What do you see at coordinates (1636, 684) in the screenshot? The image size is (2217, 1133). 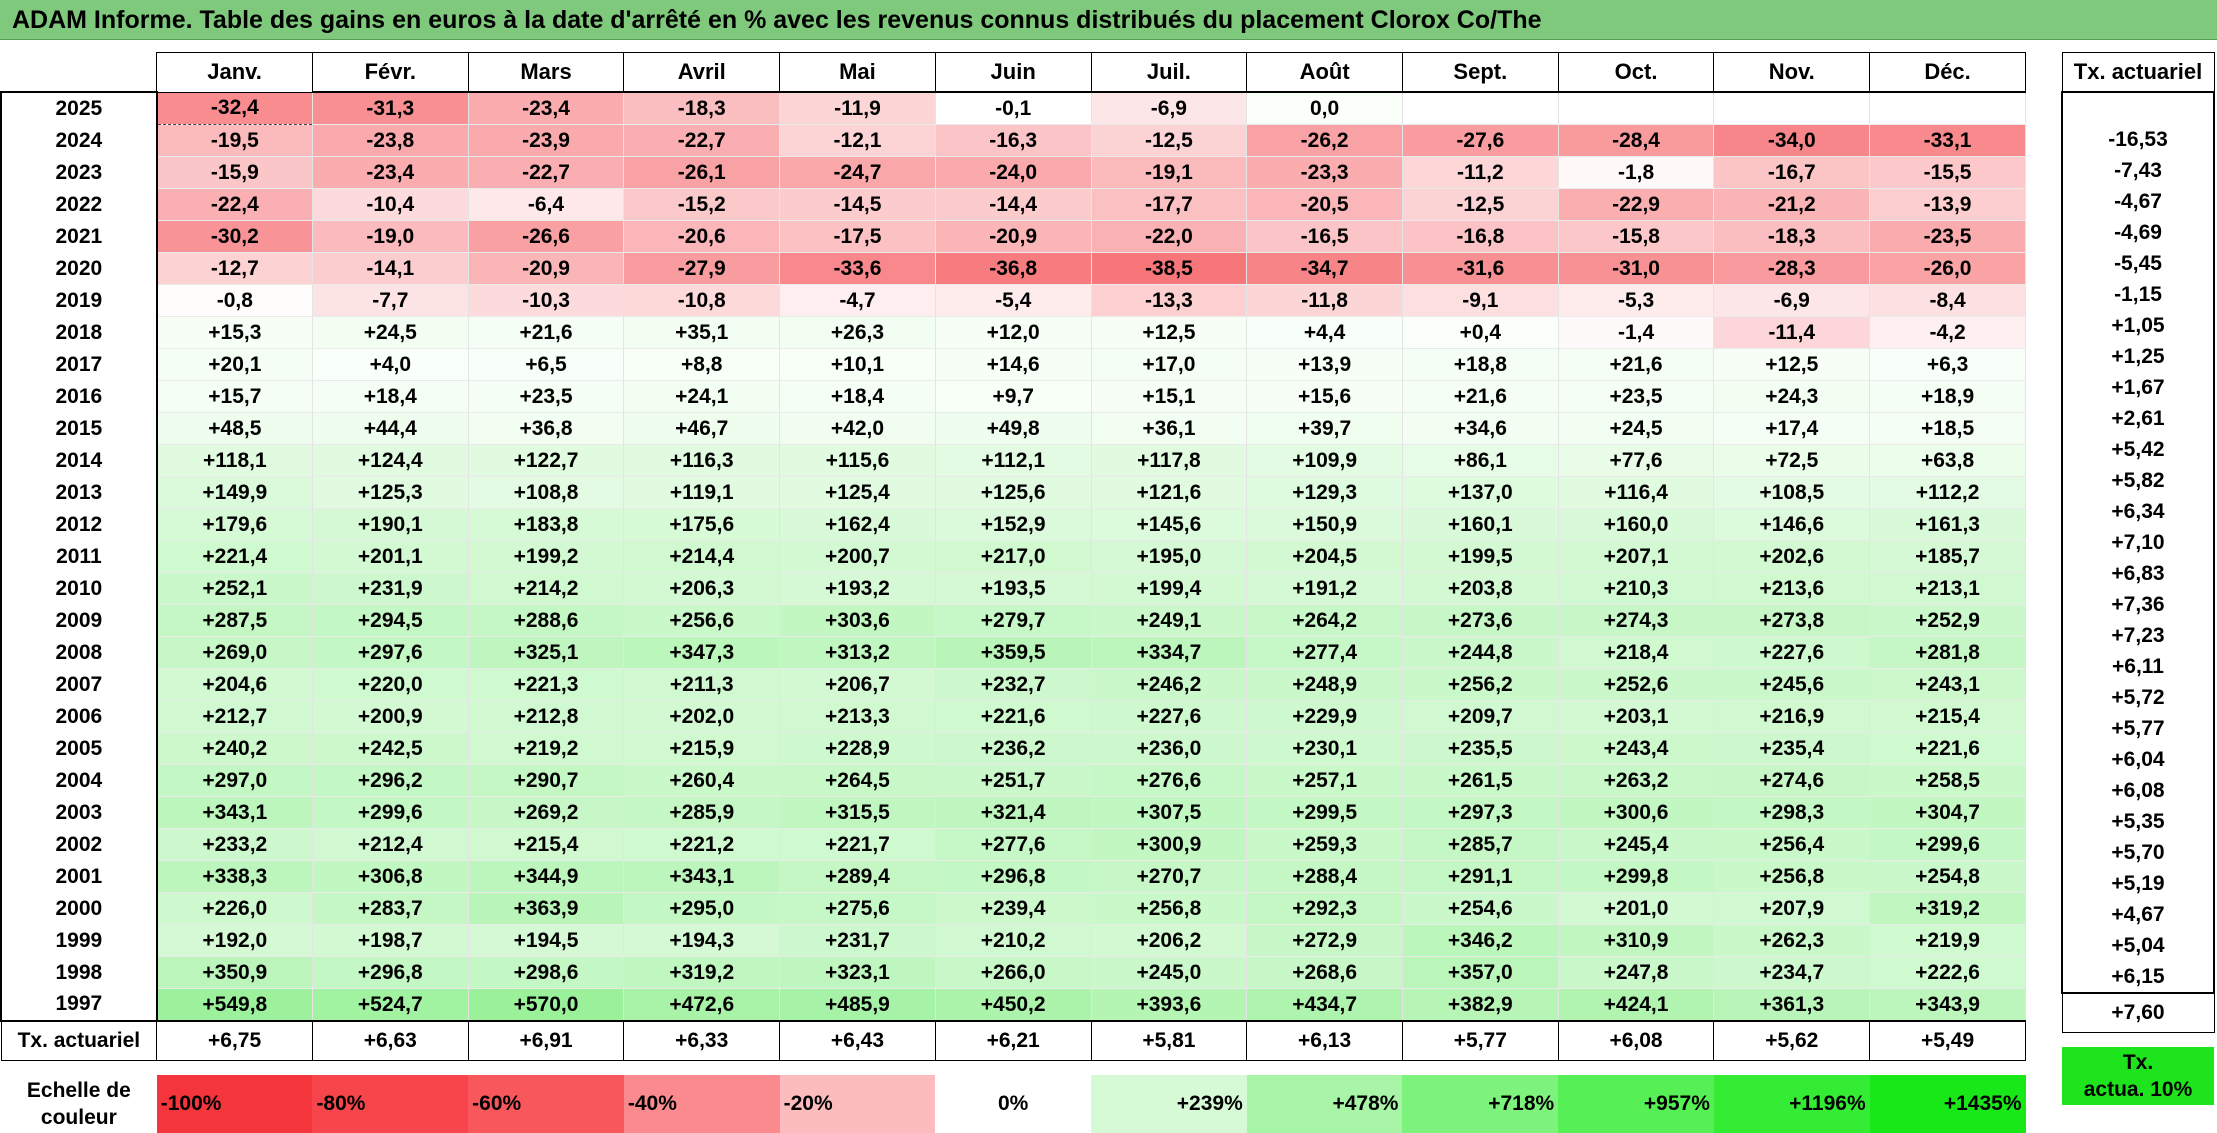 I see `value-cell: +252,6` at bounding box center [1636, 684].